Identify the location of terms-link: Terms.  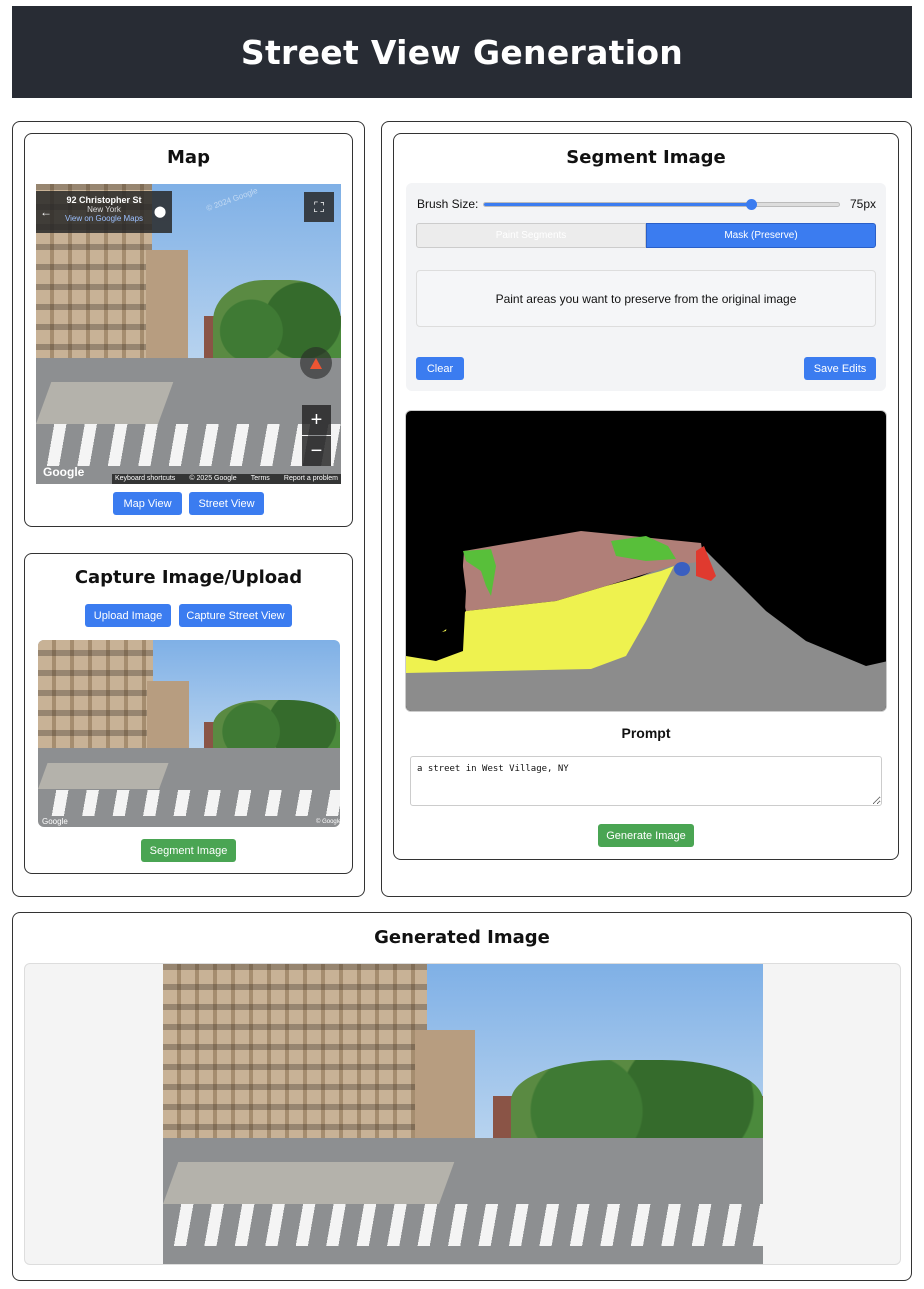
(260, 479).